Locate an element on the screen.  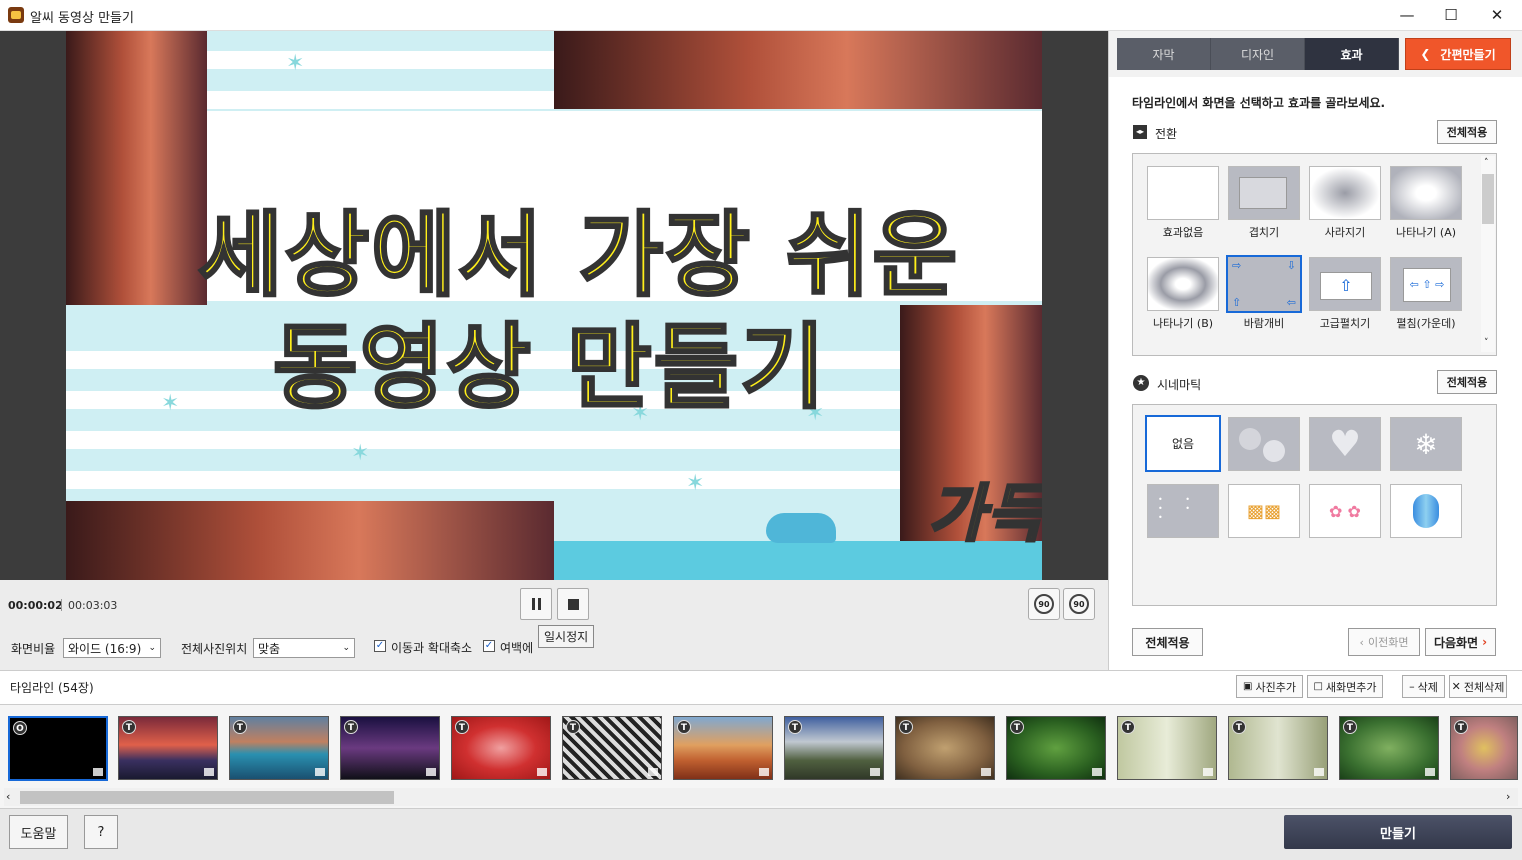
thumb-badge: O is located at coordinates (20, 728).